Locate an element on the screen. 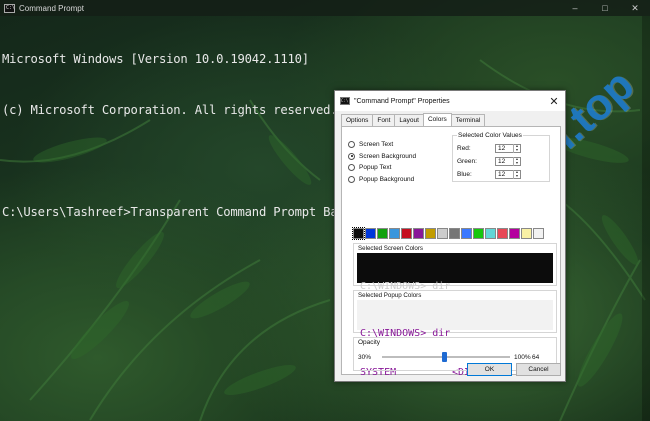 The height and width of the screenshot is (421, 650). radio-label: Screen Background is located at coordinates (388, 156).